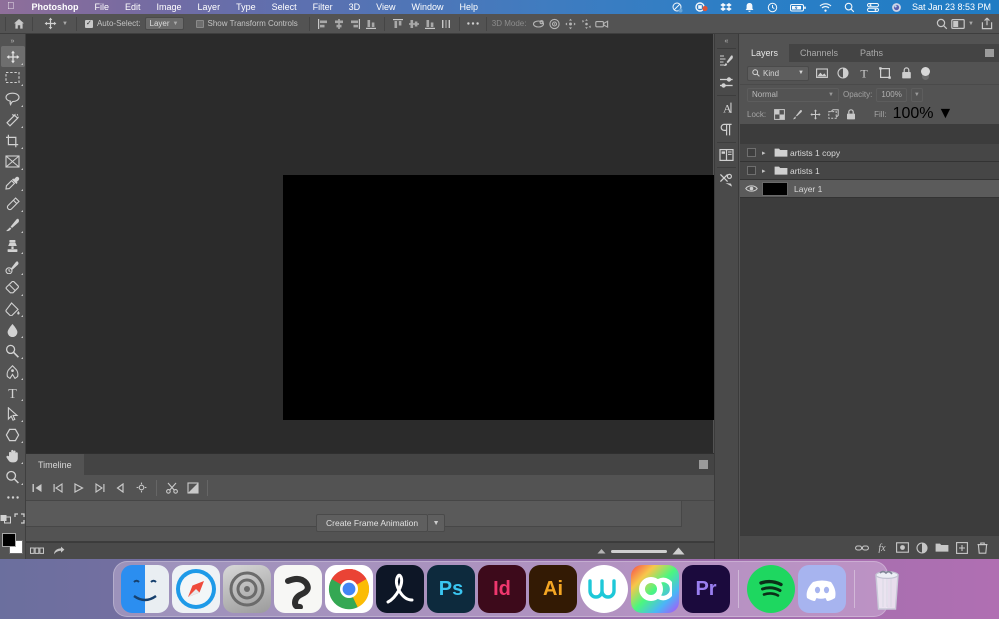 The height and width of the screenshot is (619, 999). What do you see at coordinates (13, 287) in the screenshot?
I see `eraser-tool` at bounding box center [13, 287].